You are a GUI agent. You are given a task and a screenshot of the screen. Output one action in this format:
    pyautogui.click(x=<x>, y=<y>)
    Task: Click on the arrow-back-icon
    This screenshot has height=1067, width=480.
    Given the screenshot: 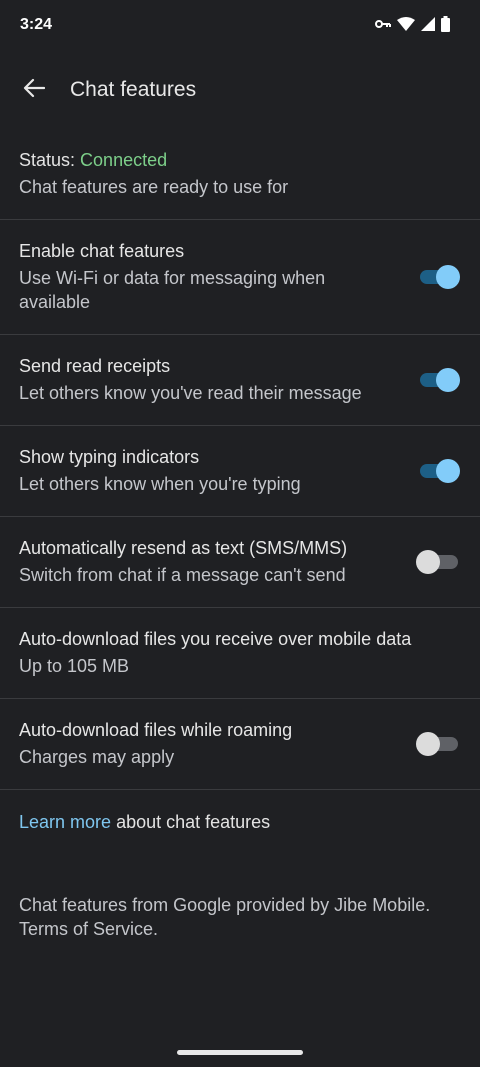 What is the action you would take?
    pyautogui.click(x=34, y=90)
    